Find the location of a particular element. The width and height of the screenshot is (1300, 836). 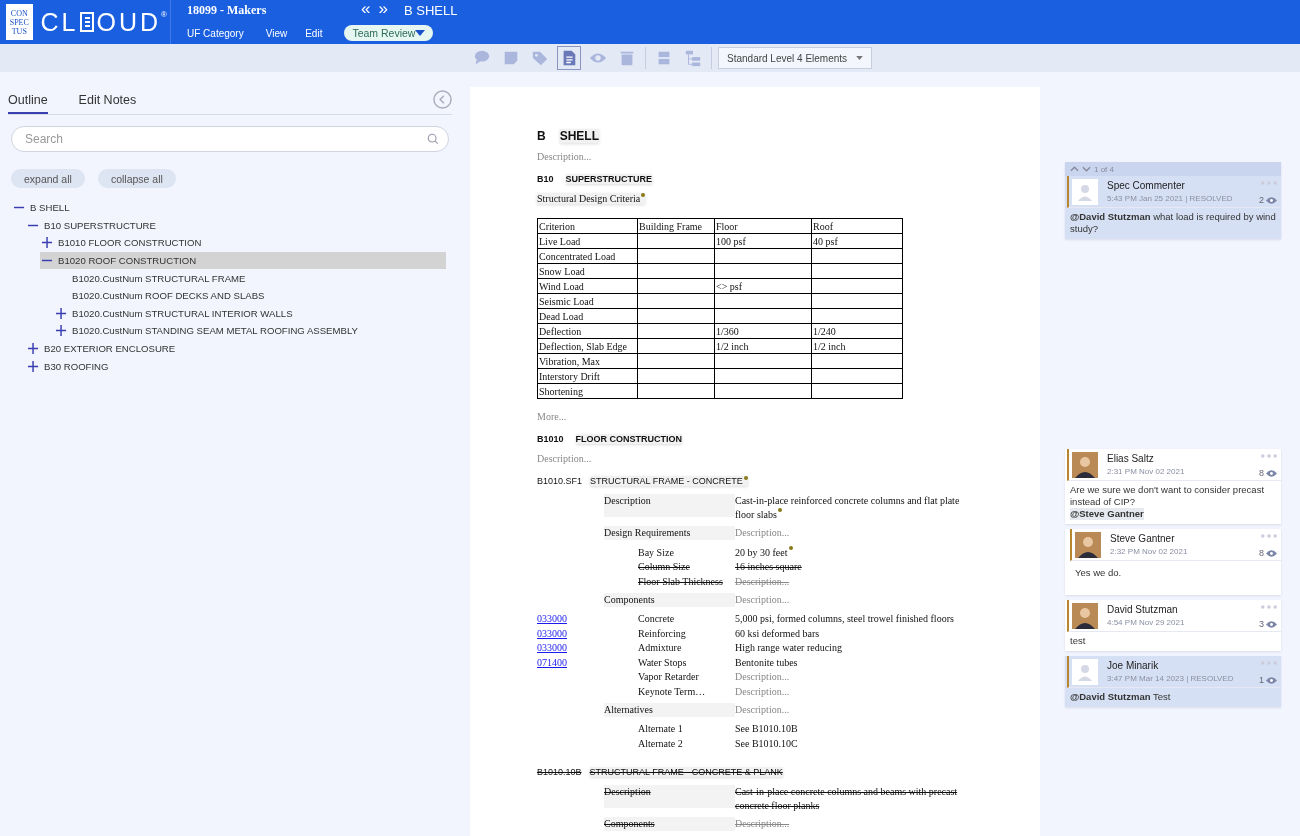

tree-item: B30 ROOFING is located at coordinates (69, 366).